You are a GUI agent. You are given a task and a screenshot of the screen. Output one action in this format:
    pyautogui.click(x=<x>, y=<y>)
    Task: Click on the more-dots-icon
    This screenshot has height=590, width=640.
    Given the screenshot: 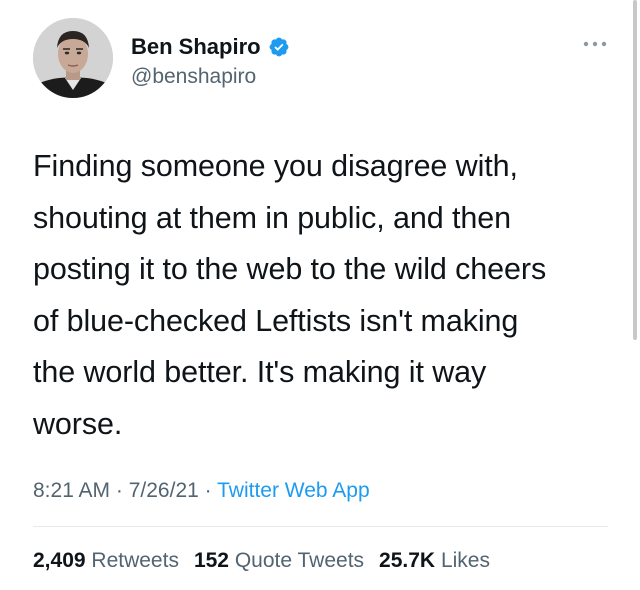 What is the action you would take?
    pyautogui.click(x=595, y=44)
    